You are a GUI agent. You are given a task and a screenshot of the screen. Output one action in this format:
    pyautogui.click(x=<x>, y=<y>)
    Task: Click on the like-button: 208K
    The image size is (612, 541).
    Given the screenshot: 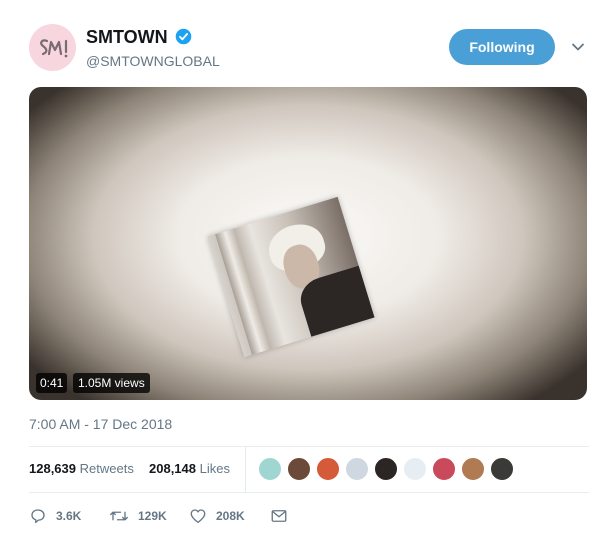 What is the action you would take?
    pyautogui.click(x=217, y=516)
    